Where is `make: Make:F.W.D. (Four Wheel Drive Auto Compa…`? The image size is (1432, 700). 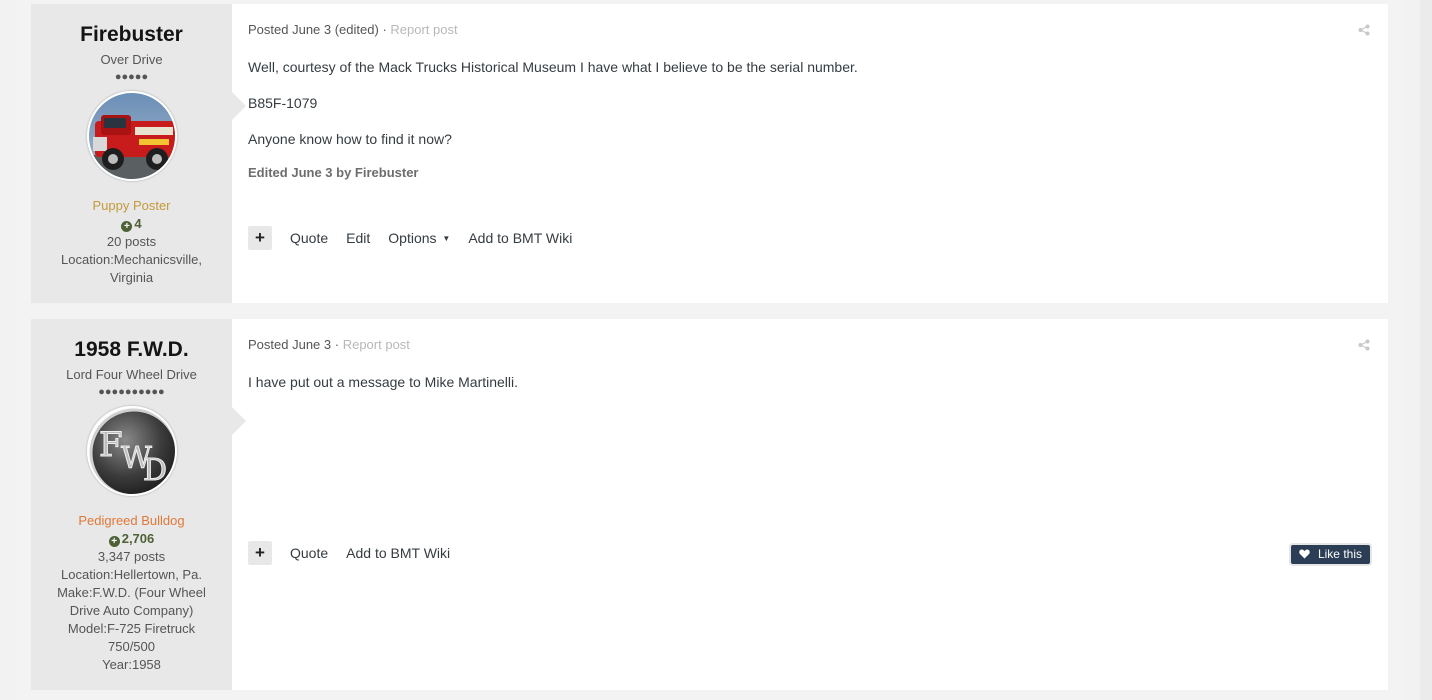
make: Make:F.W.D. (Four Wheel Drive Auto Compa… is located at coordinates (131, 601).